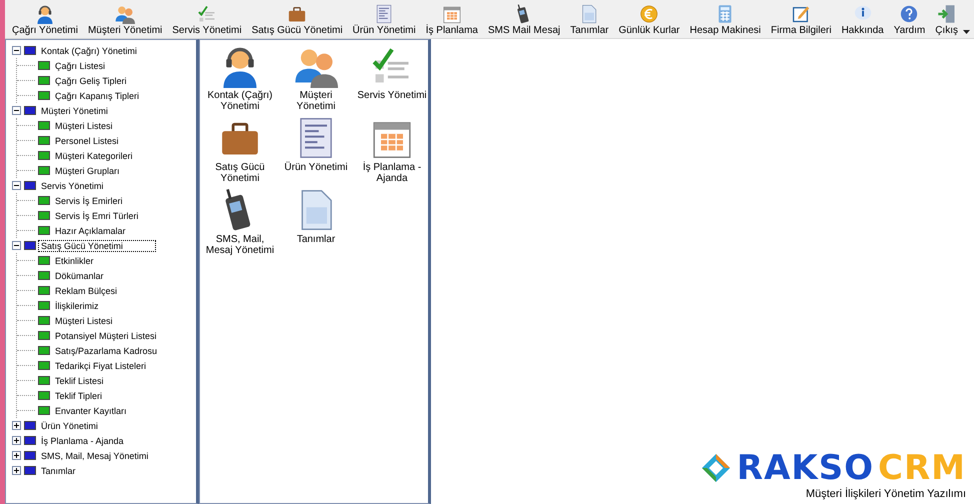  Describe the element at coordinates (384, 21) in the screenshot. I see `toolbar-button: Ürün Yönetimi` at that location.